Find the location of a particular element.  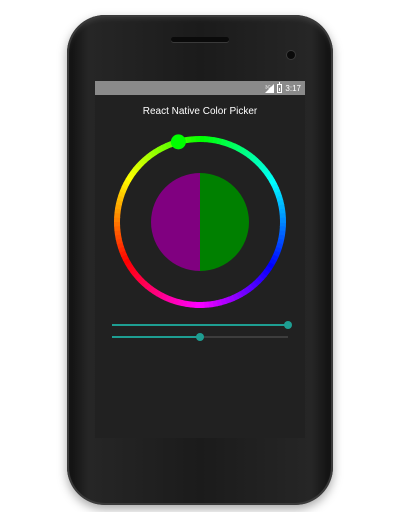

status-time: 3:17 is located at coordinates (293, 88).